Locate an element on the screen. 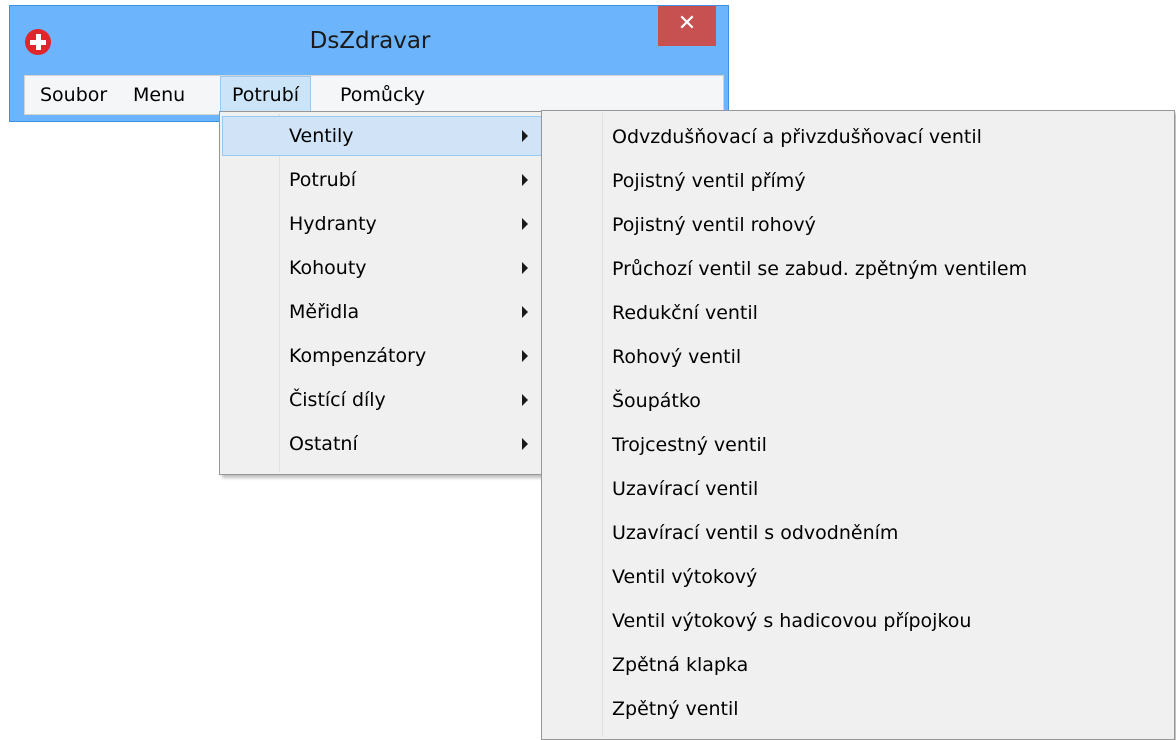  submenu-item-label: Pojistný ventil rohový is located at coordinates (714, 225).